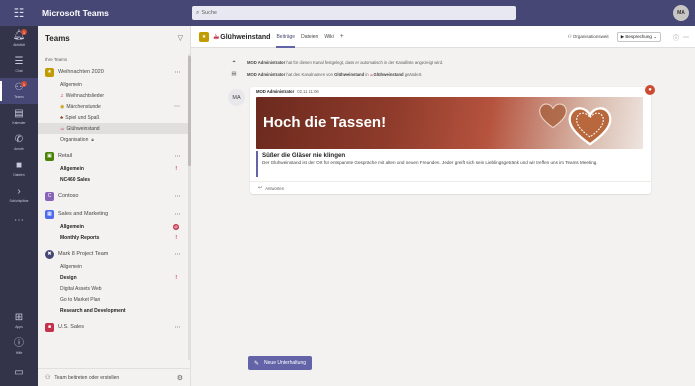 The height and width of the screenshot is (386, 695). What do you see at coordinates (75, 179) in the screenshot?
I see `channel-name: NC460 Sales` at bounding box center [75, 179].